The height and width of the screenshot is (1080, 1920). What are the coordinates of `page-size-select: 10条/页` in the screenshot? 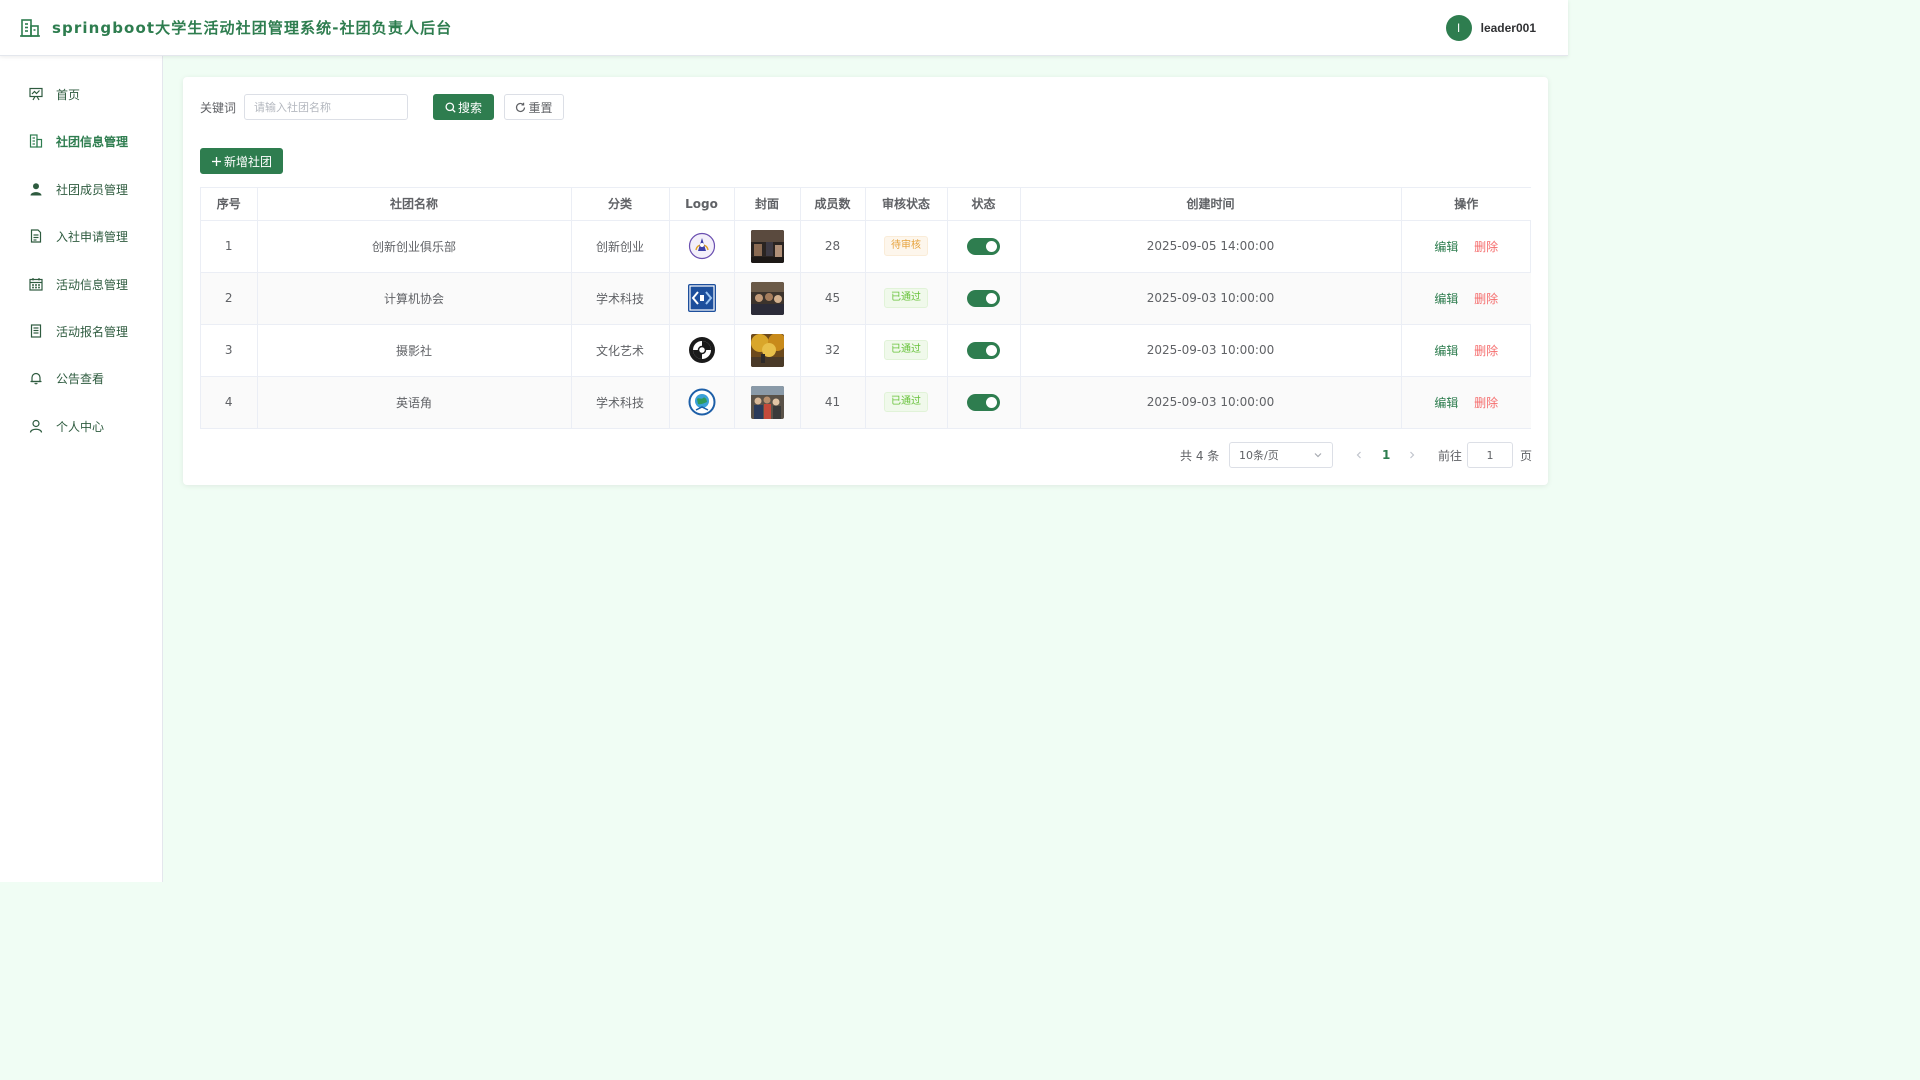 It's located at (1281, 455).